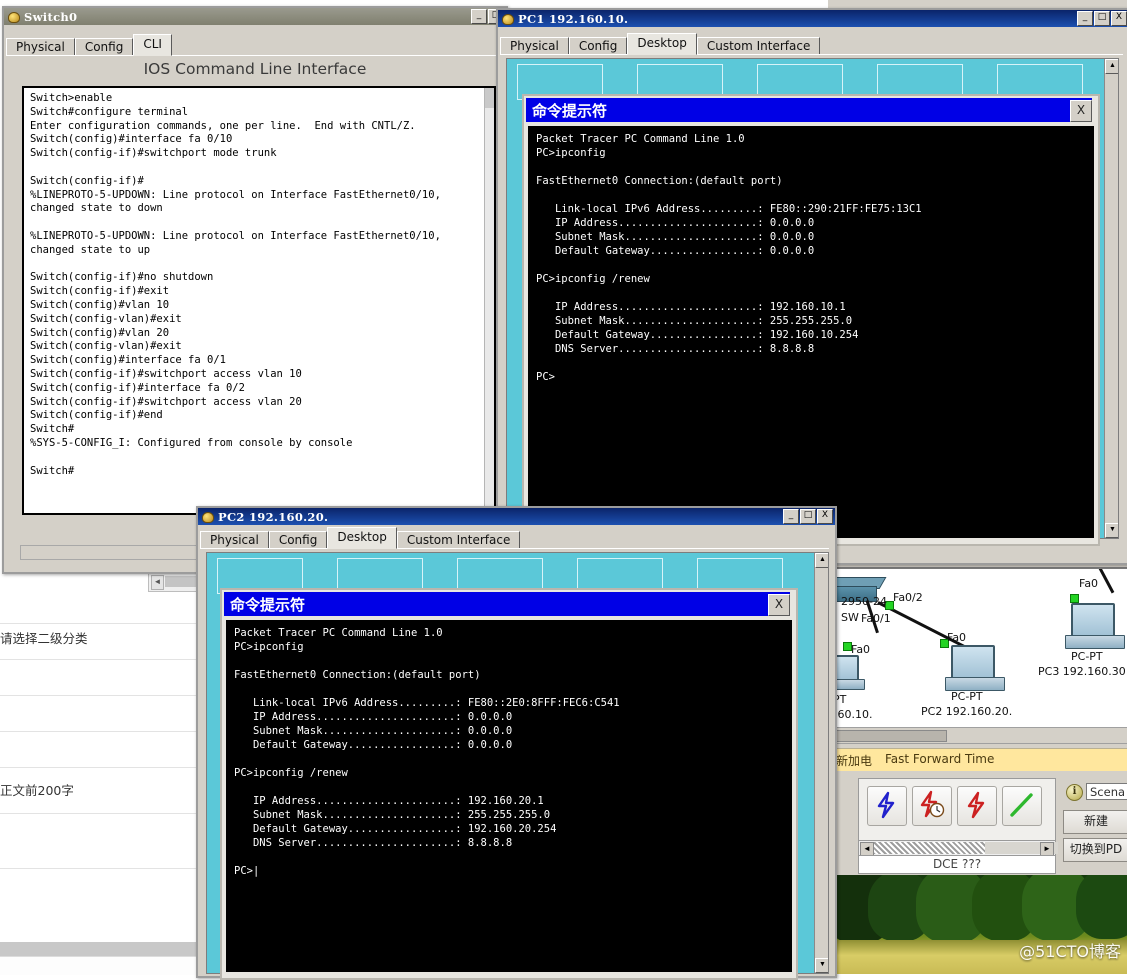  Describe the element at coordinates (779, 605) in the screenshot. I see `pc2-command-prompt-close-button: X` at that location.